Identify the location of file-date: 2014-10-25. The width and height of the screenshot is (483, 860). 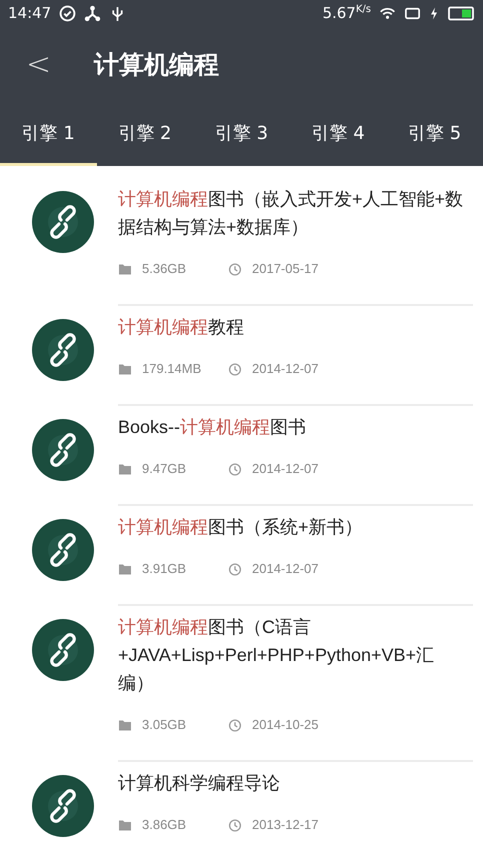
(285, 725).